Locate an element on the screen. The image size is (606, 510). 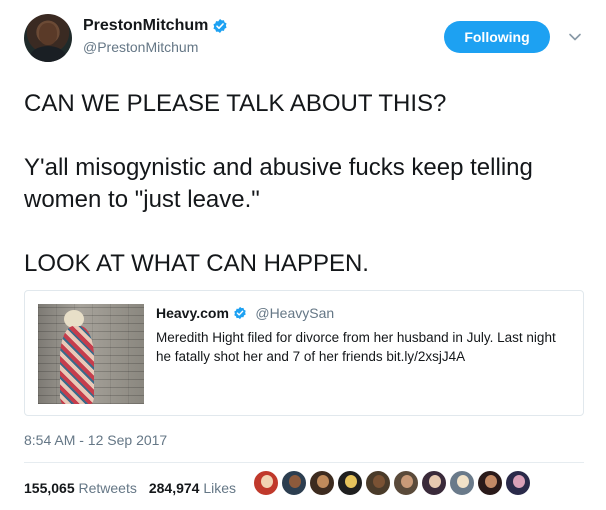
tweet-header: PrestonMitchum @PrestonMitchum Following is located at coordinates (307, 39).